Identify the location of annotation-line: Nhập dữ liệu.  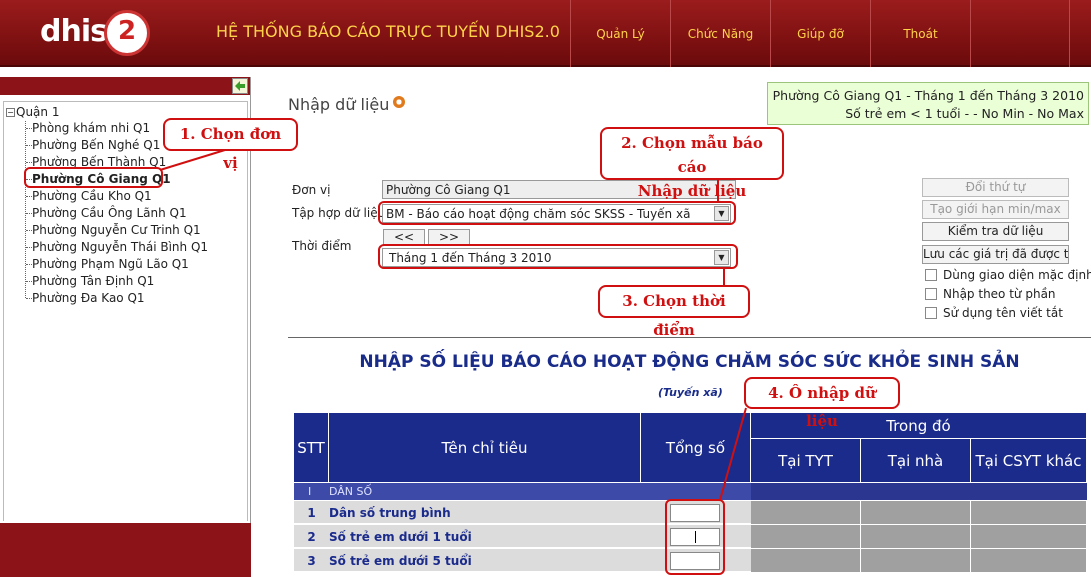
(692, 191).